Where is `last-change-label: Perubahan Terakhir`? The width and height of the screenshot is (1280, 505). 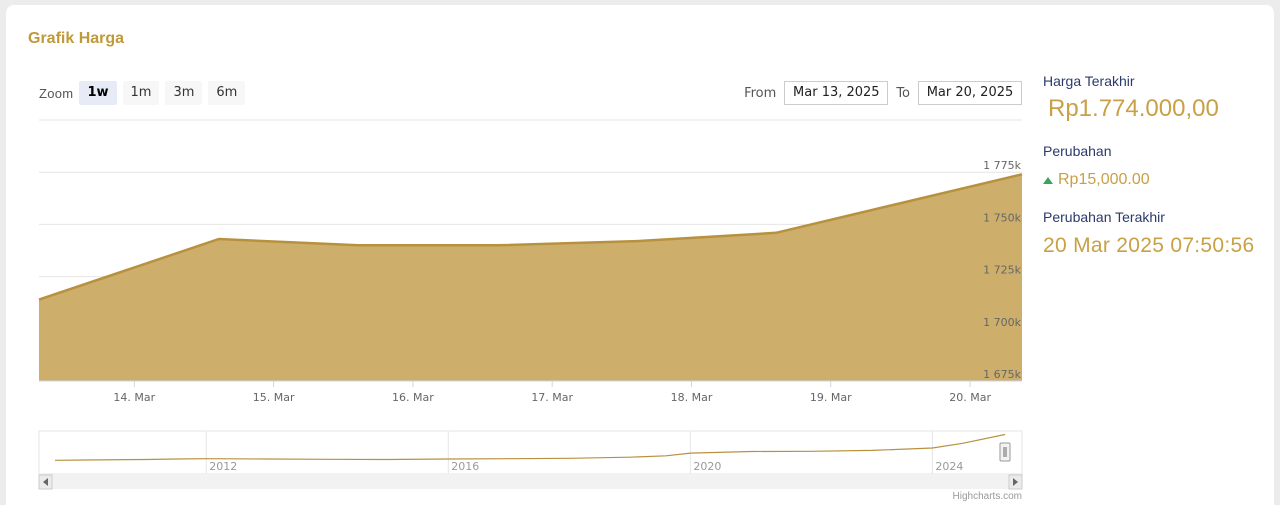 last-change-label: Perubahan Terakhir is located at coordinates (1104, 217).